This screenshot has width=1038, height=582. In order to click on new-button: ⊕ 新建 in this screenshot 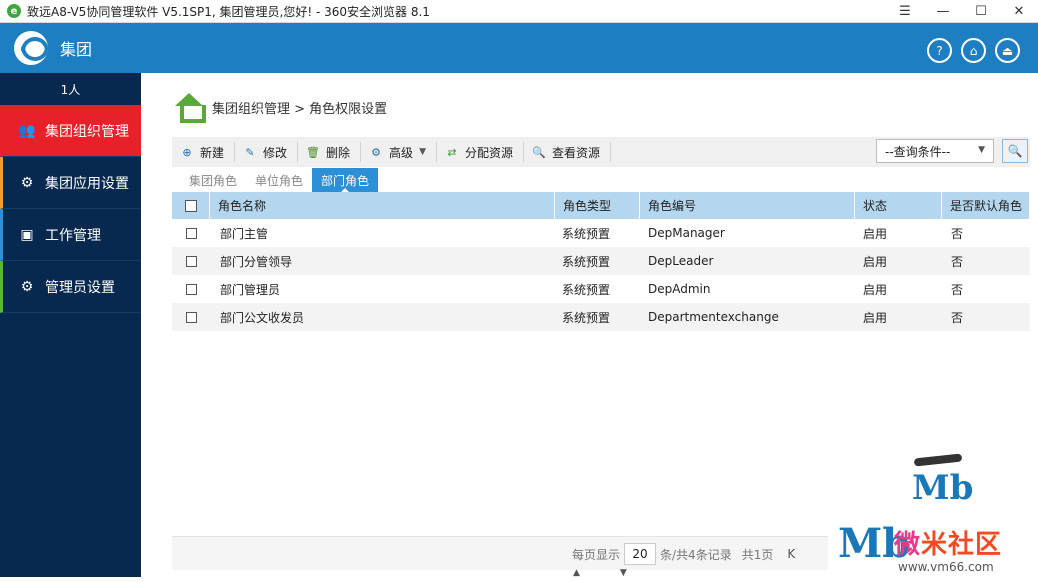, I will do `click(204, 152)`.